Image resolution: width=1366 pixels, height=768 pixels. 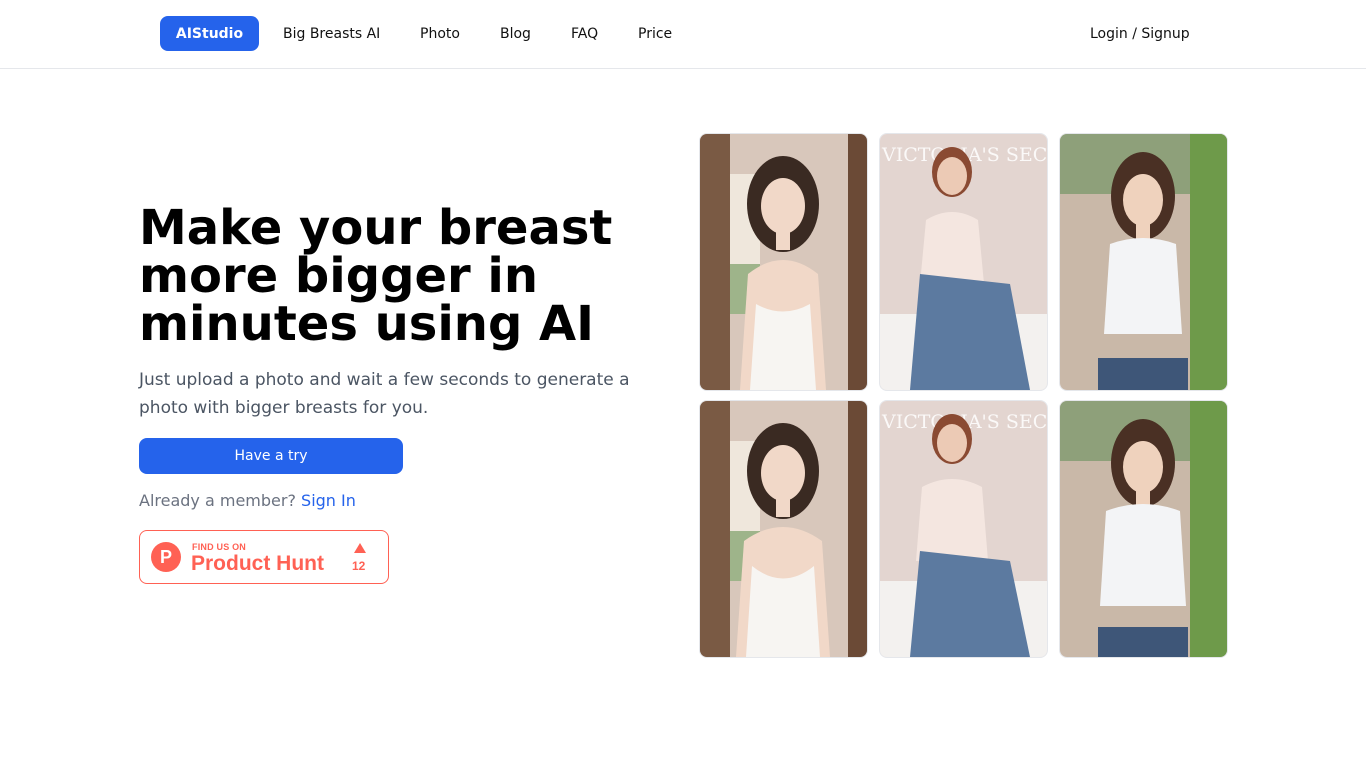 I want to click on garden-photo-image, so click(x=1143, y=262).